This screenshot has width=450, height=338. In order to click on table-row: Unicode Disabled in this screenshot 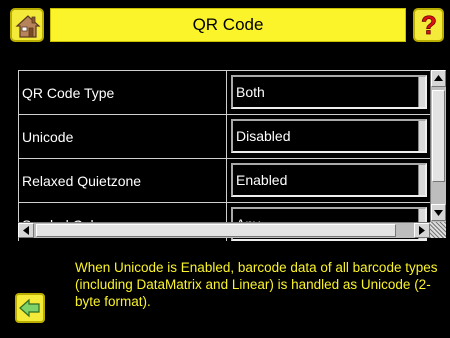, I will do `click(225, 137)`.